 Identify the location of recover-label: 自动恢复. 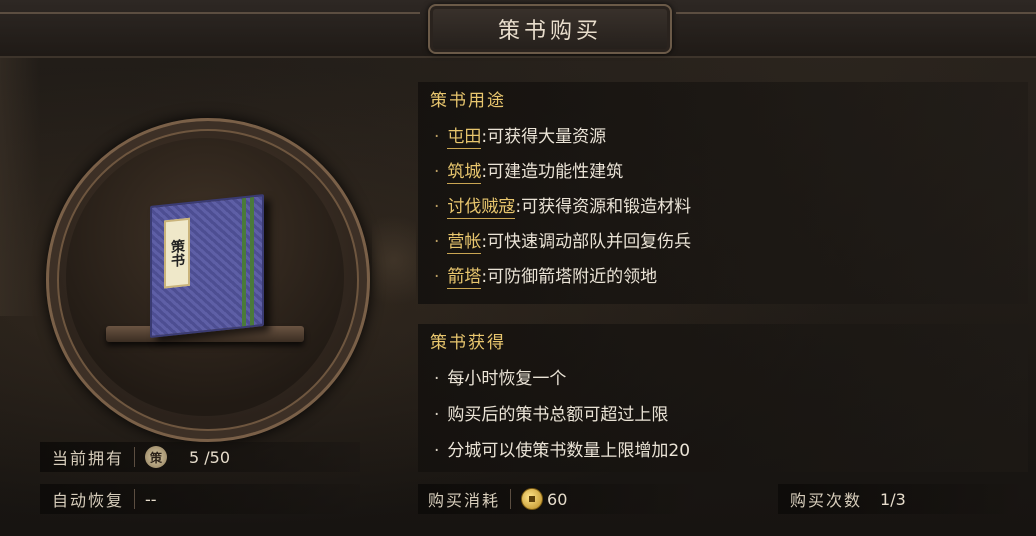
(88, 500).